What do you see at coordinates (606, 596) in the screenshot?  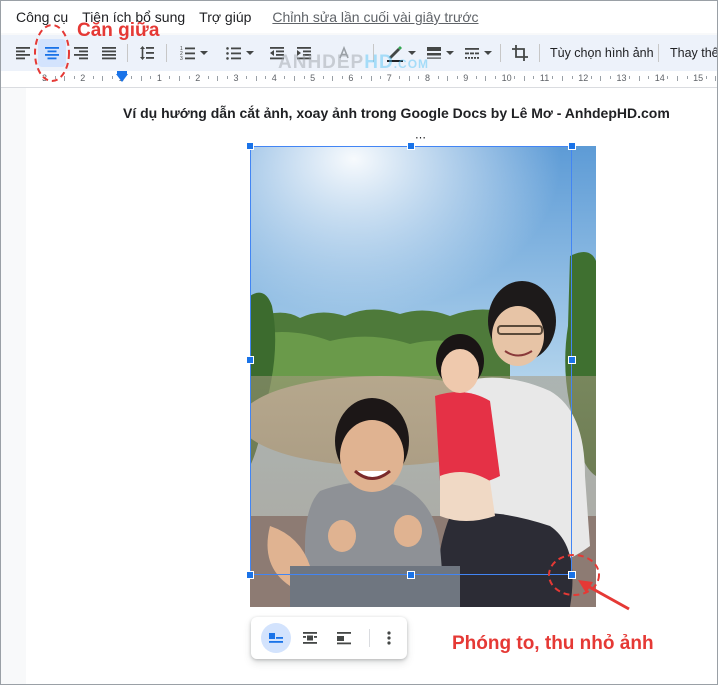 I see `annotation-arrow-line` at bounding box center [606, 596].